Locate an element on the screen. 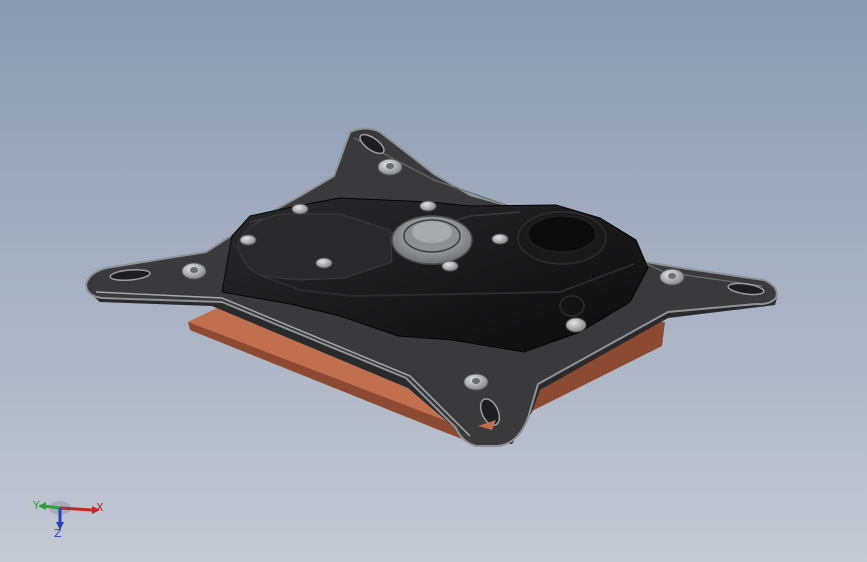 The height and width of the screenshot is (562, 867). screw-top is located at coordinates (390, 167).